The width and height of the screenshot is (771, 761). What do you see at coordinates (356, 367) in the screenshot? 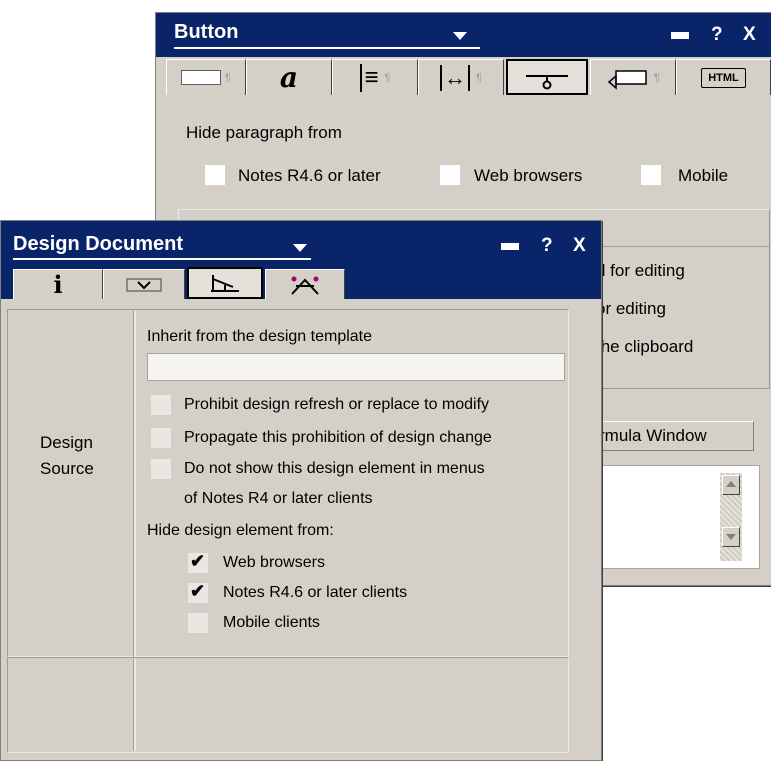
I see `inherit-template-input` at bounding box center [356, 367].